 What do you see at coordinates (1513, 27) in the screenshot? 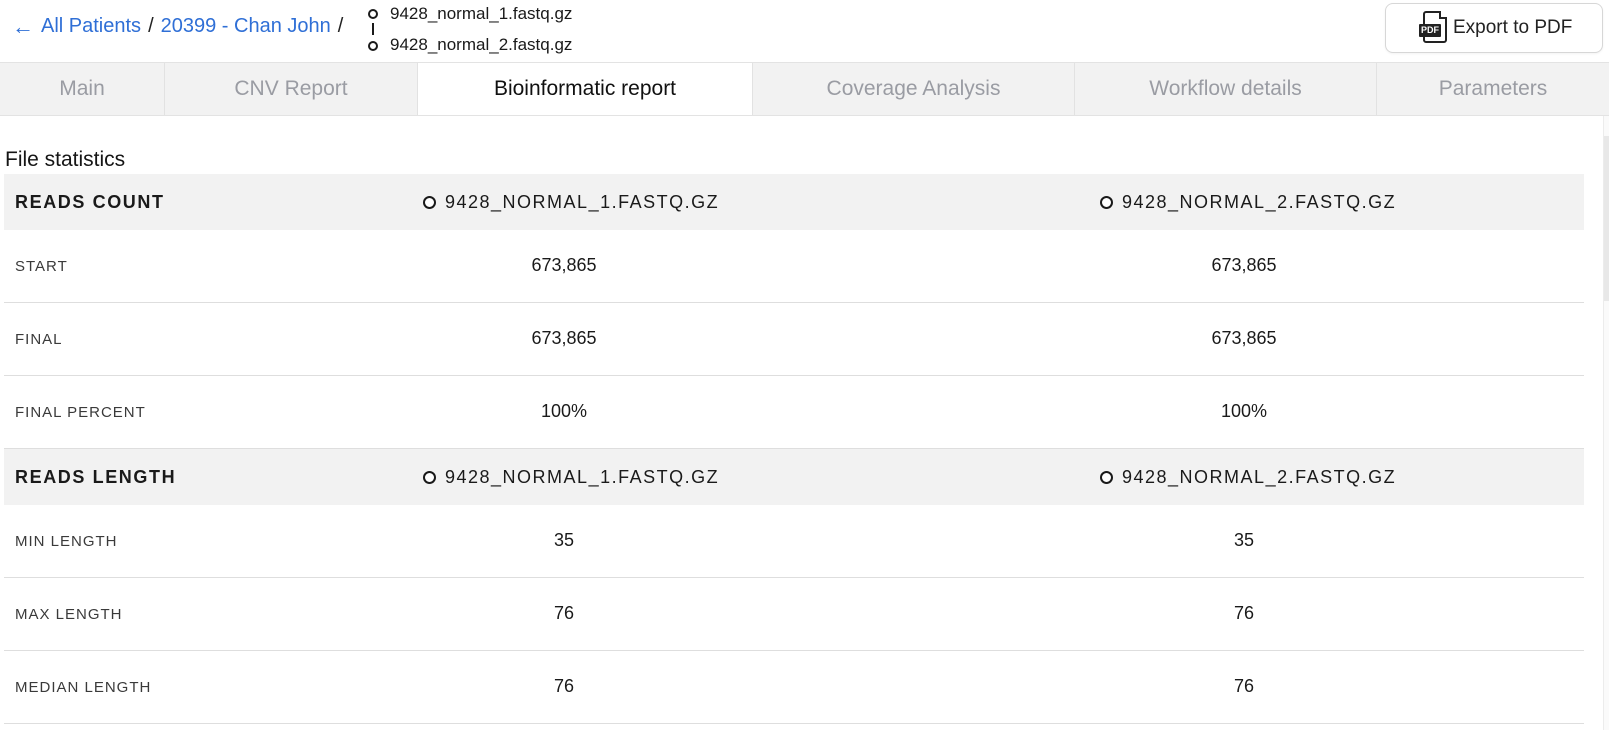
I see `export-pdf-label: Export to PDF` at bounding box center [1513, 27].